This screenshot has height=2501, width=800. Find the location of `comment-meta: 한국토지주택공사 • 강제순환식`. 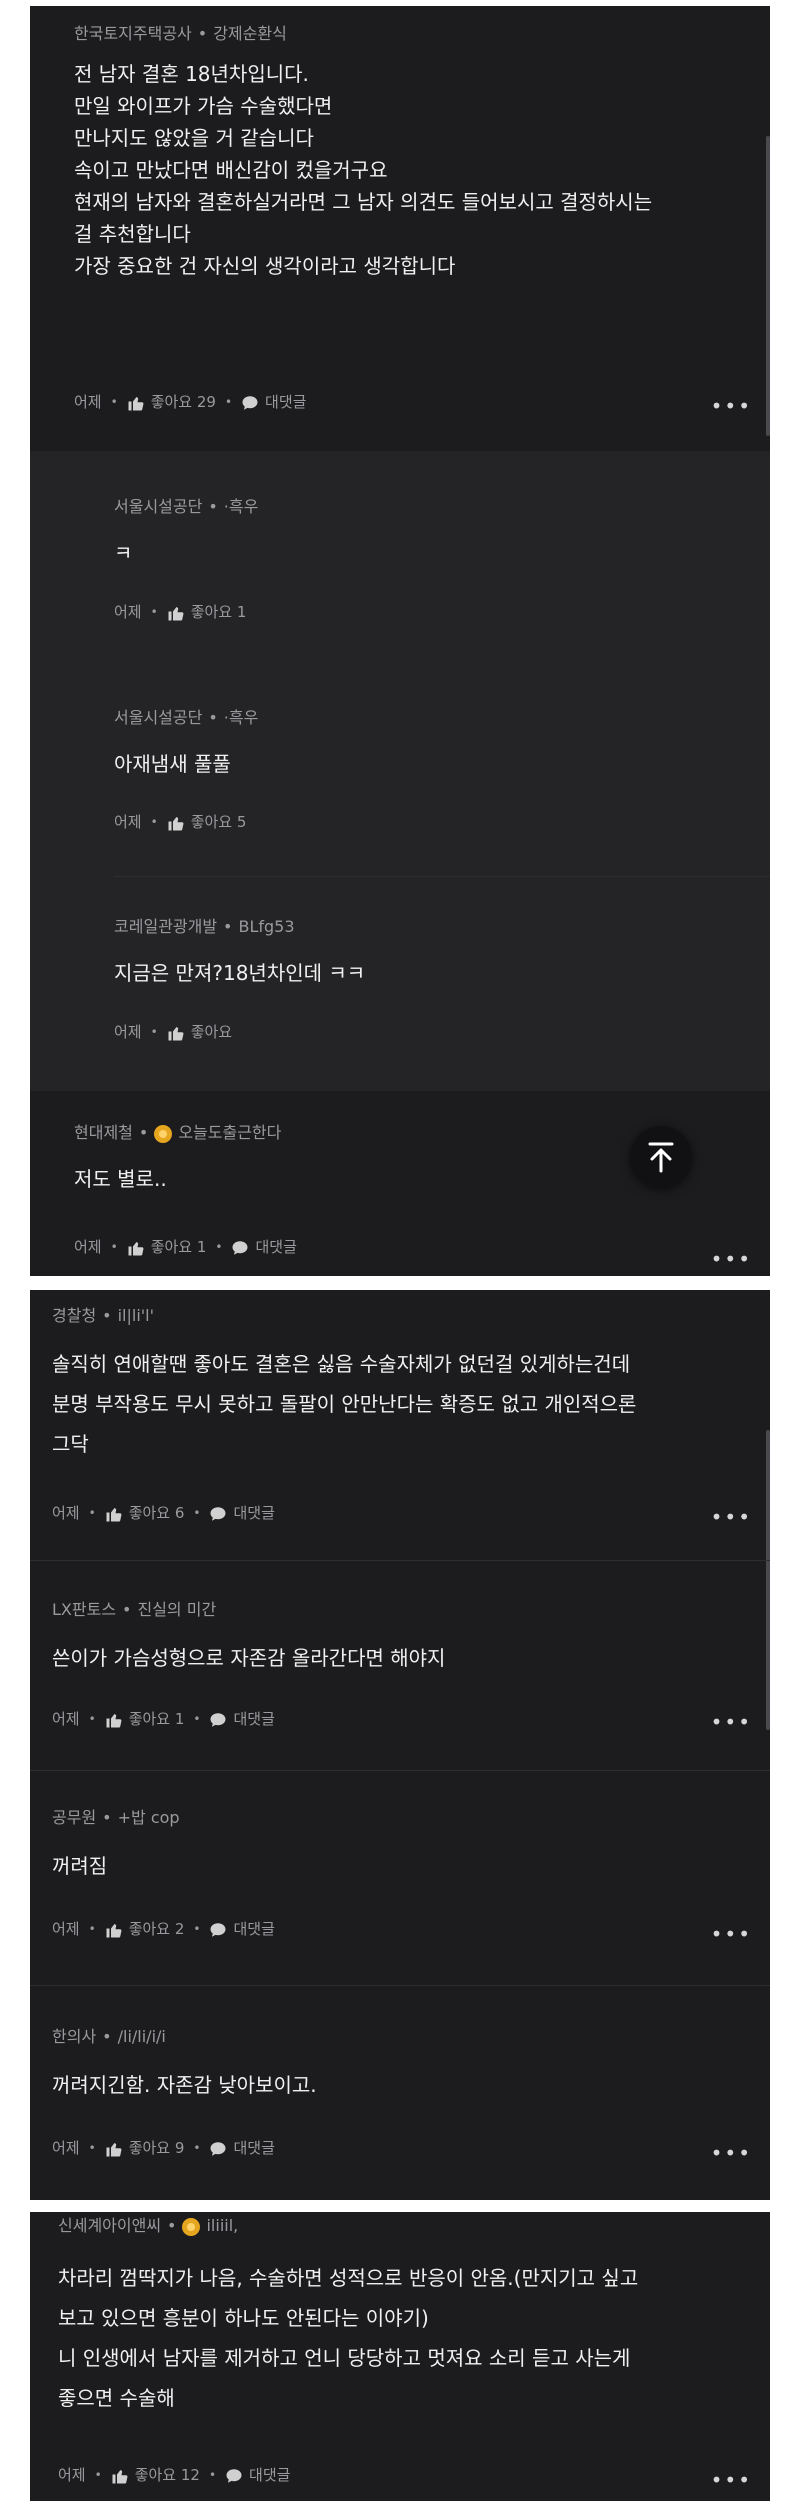

comment-meta: 한국토지주택공사 • 강제순환식 is located at coordinates (180, 33).